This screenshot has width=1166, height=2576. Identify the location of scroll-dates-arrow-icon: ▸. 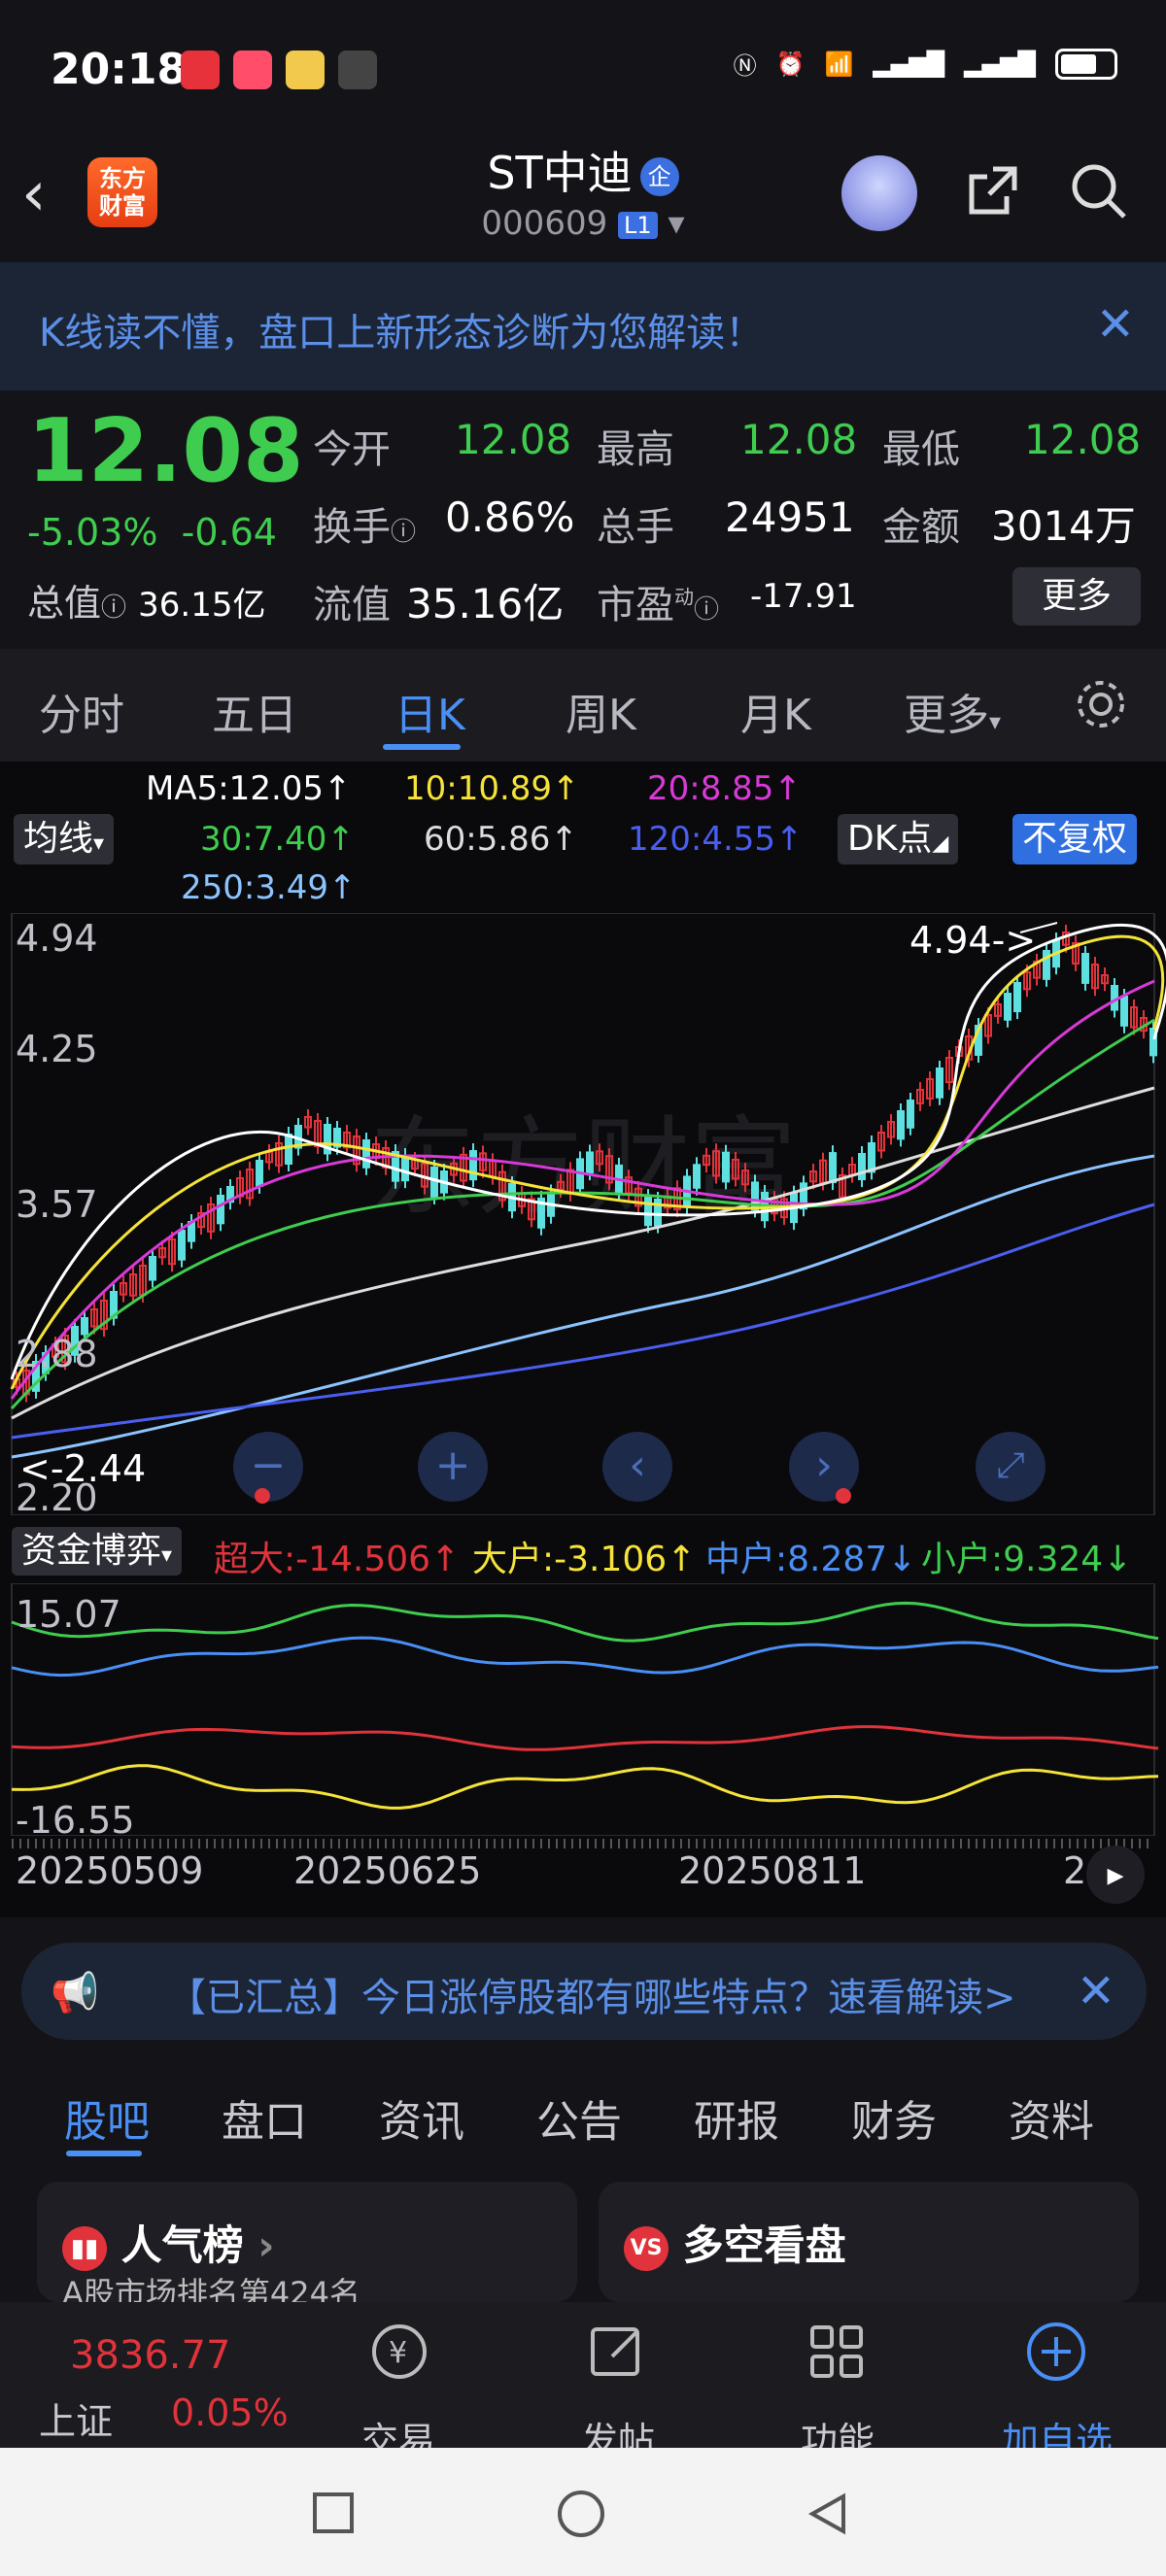
(1115, 1875).